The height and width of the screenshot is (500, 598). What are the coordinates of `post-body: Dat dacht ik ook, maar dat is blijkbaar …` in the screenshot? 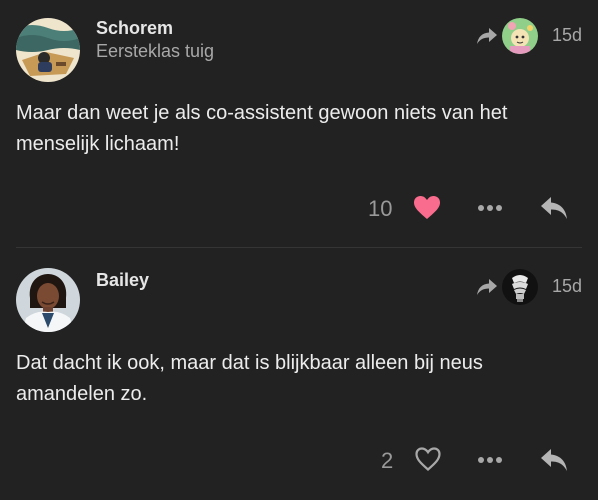 It's located at (249, 378).